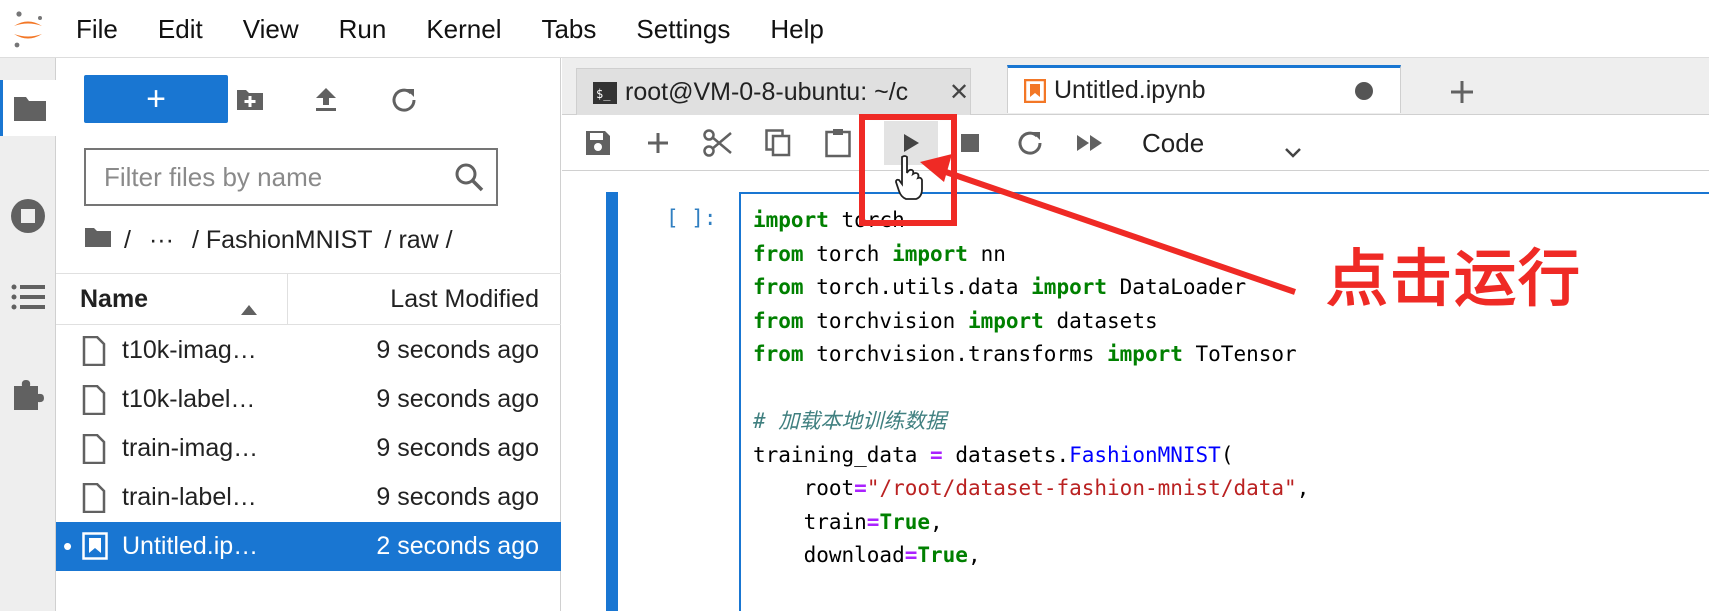  I want to click on menu-help: Help, so click(796, 29).